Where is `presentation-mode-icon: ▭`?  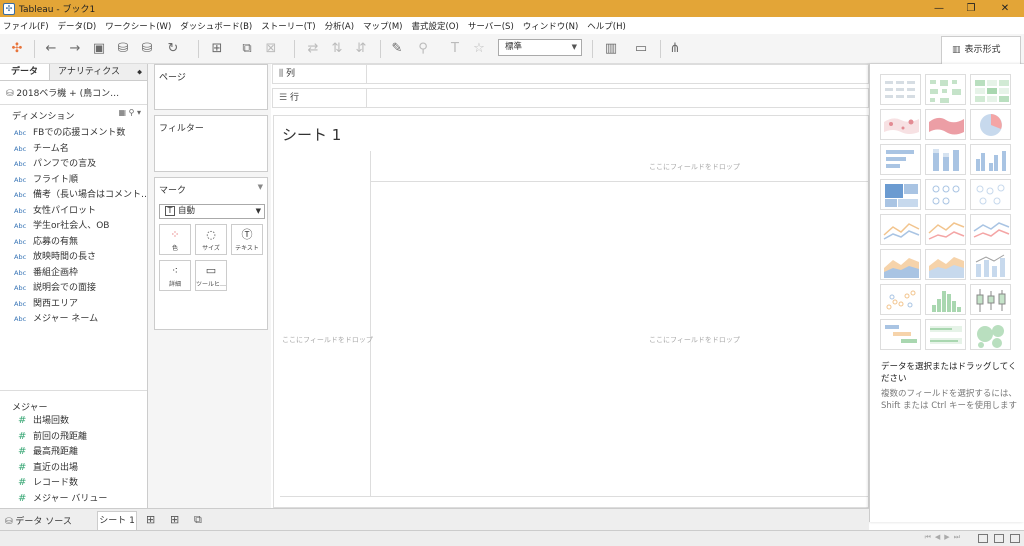 presentation-mode-icon: ▭ is located at coordinates (641, 49).